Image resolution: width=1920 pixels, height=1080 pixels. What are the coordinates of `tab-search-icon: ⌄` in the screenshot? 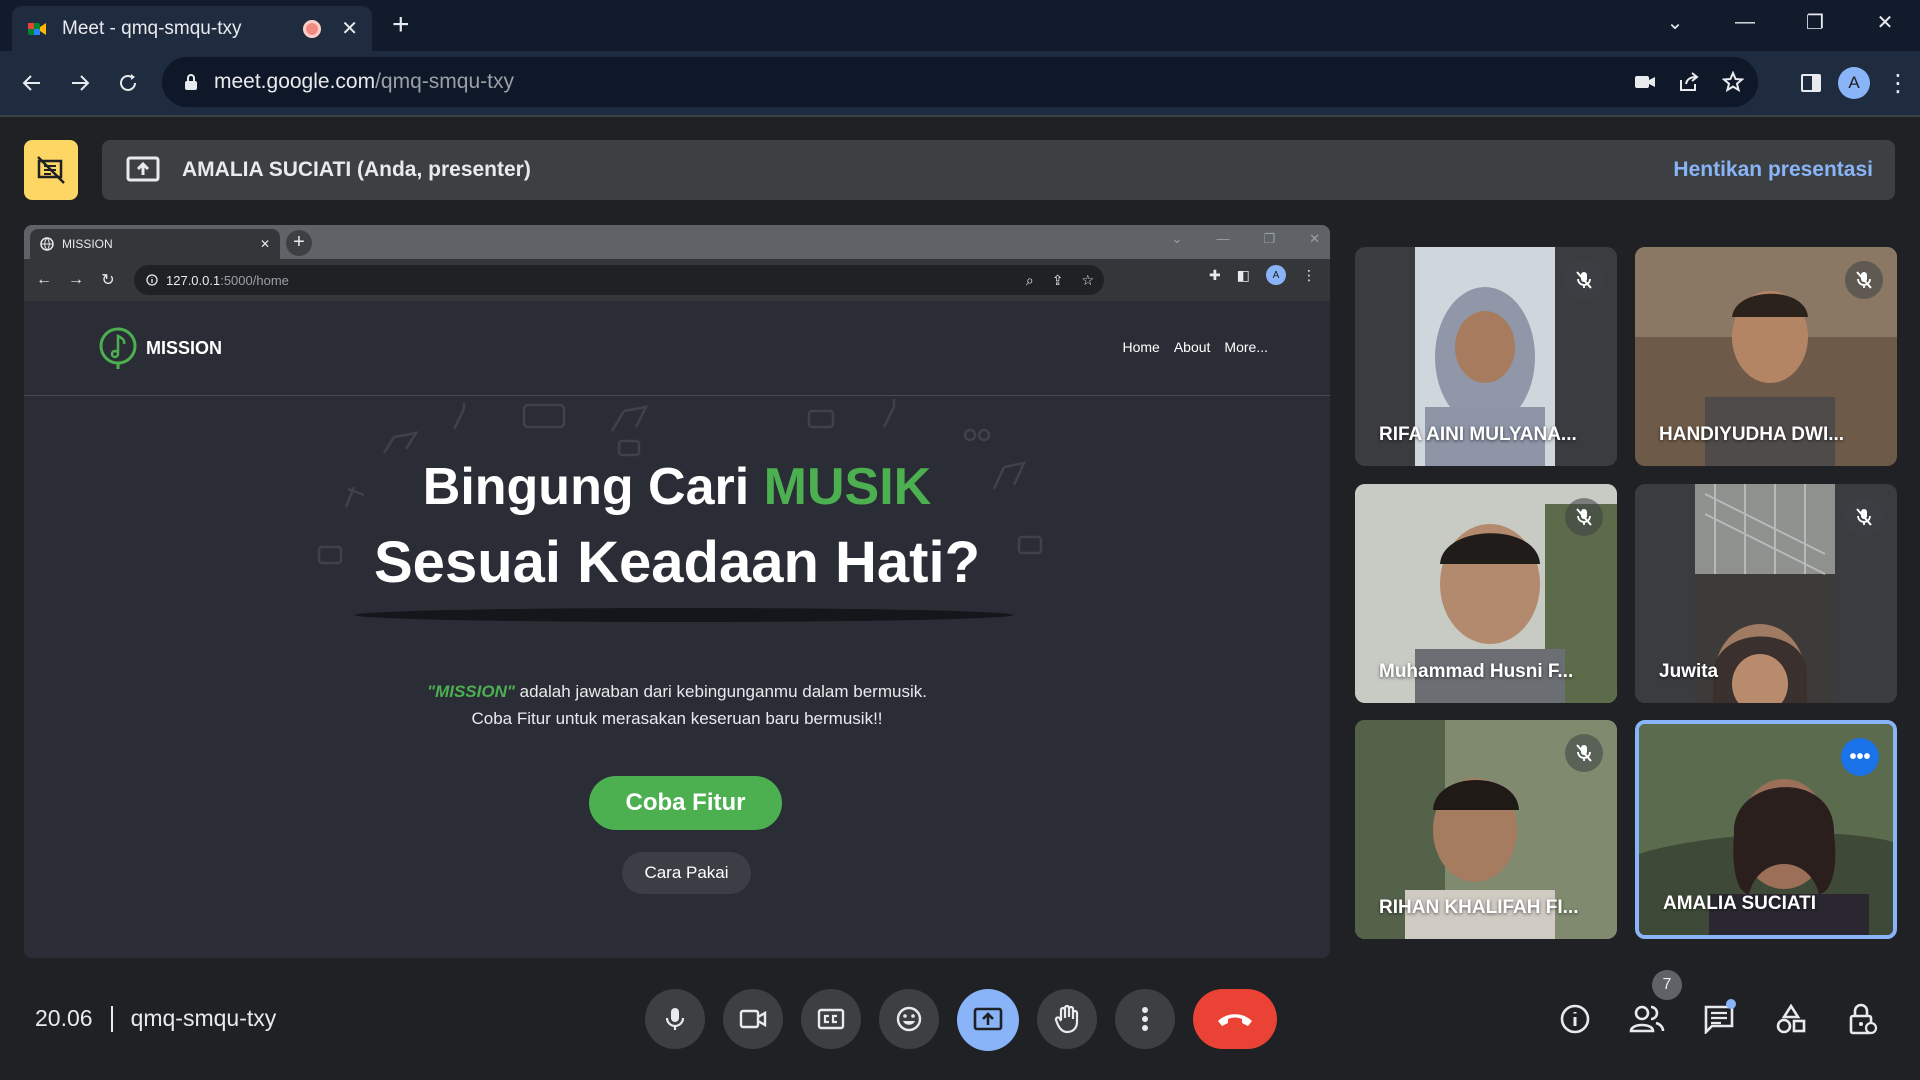 It's located at (1675, 22).